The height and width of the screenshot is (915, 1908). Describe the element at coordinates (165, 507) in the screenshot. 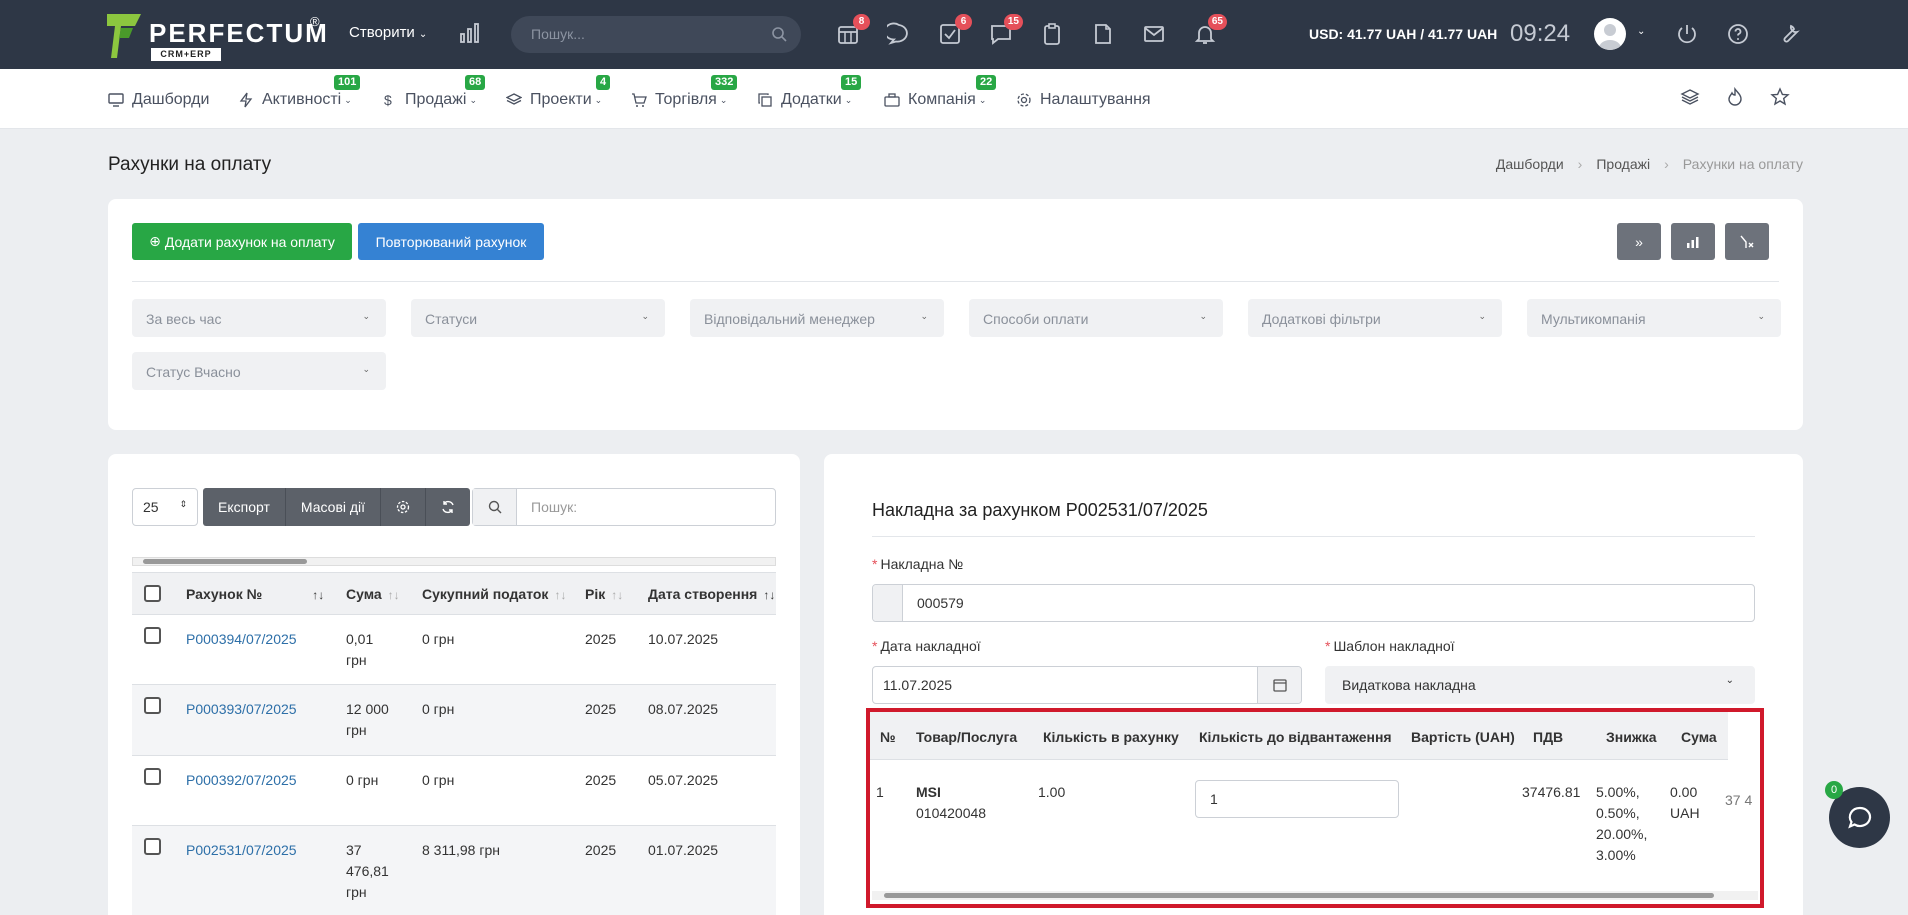

I see `page-size-select: 25 ⇕` at that location.